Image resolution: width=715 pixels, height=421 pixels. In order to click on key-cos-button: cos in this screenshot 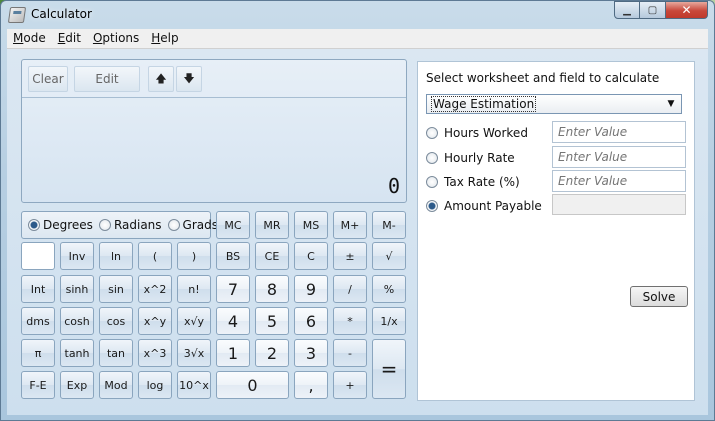, I will do `click(116, 321)`.